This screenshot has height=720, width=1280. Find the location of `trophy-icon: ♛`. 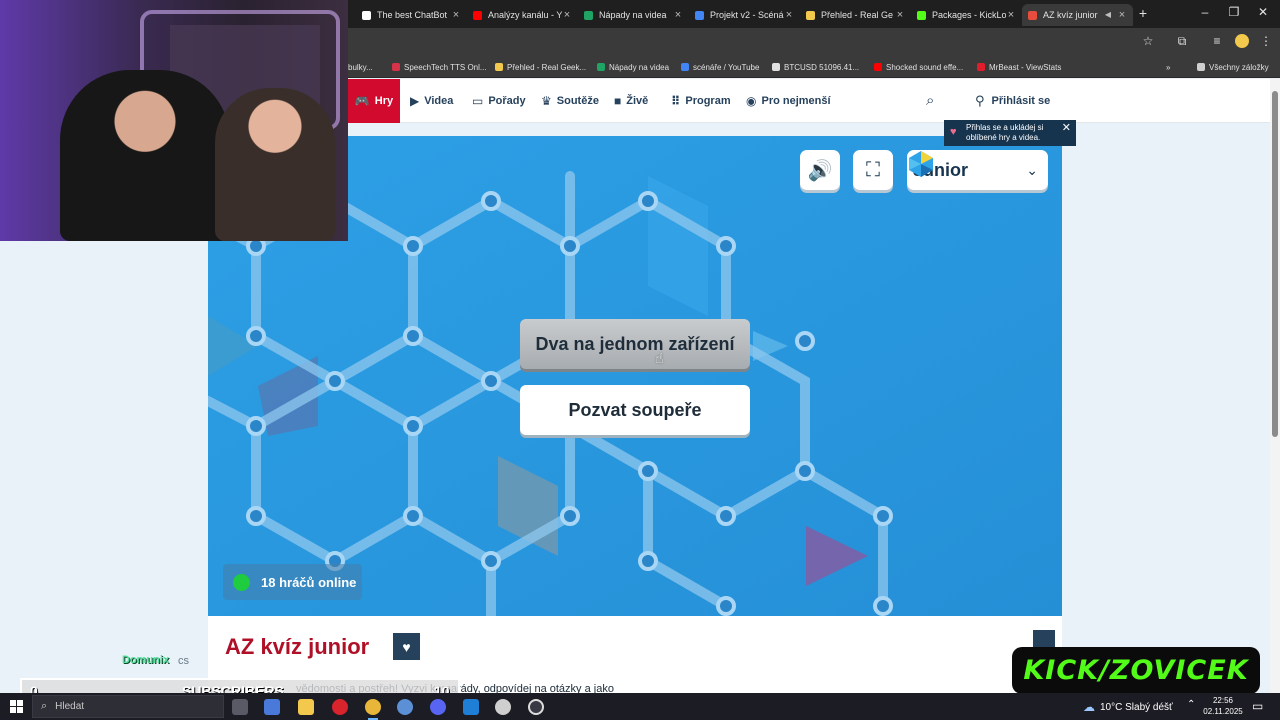

trophy-icon: ♛ is located at coordinates (546, 101).